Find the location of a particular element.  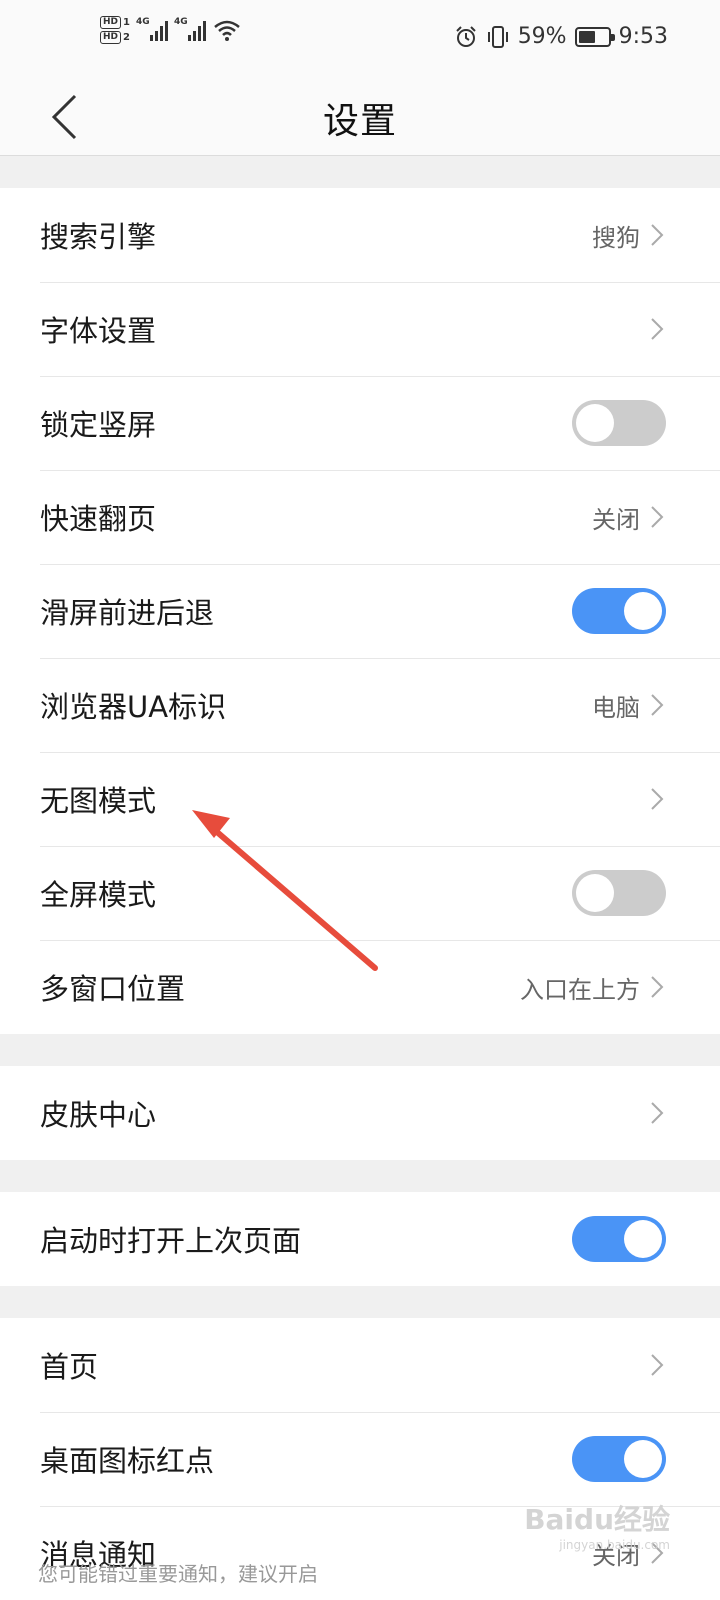

settings-row: 桌面图标红点 is located at coordinates (360, 1459).